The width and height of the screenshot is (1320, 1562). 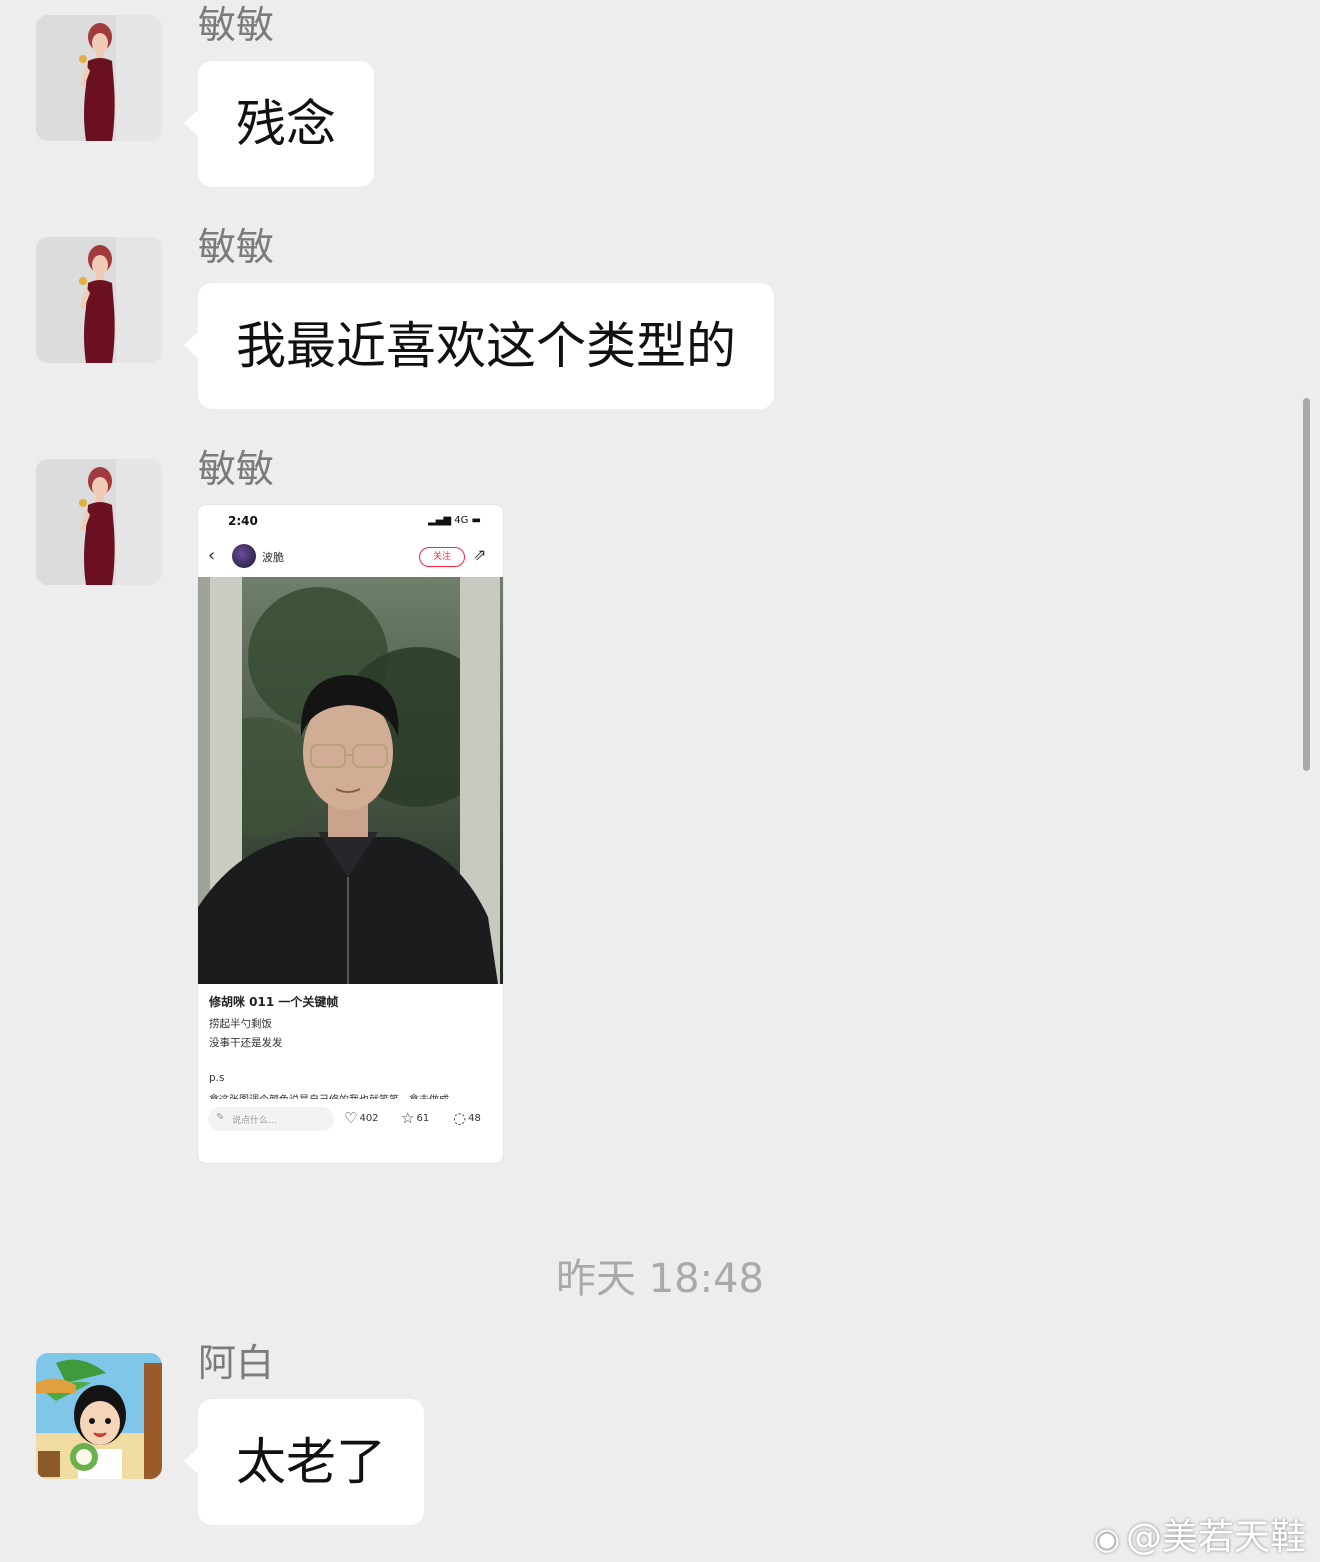 What do you see at coordinates (236, 1363) in the screenshot?
I see `sender-name: 阿白` at bounding box center [236, 1363].